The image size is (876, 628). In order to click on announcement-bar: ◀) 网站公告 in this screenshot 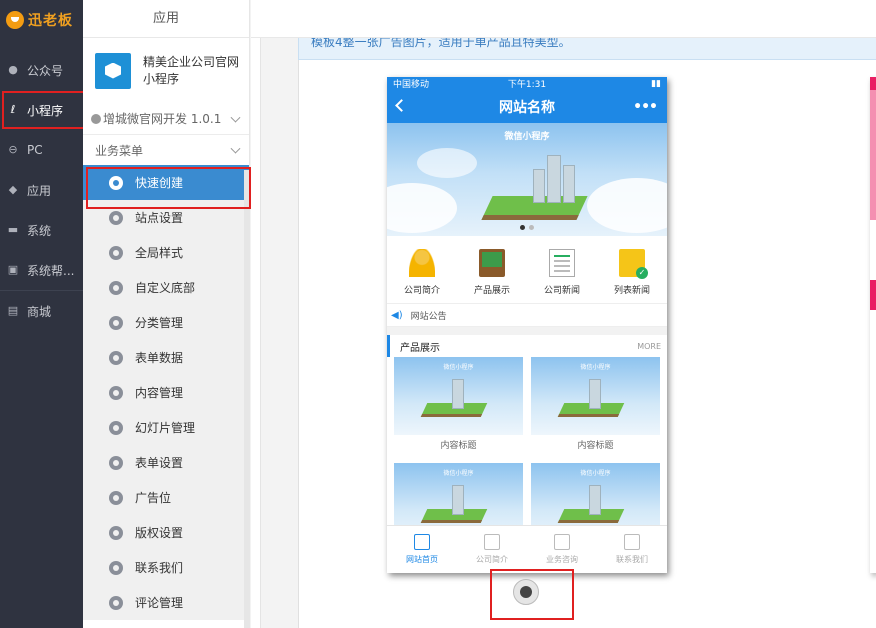, I will do `click(527, 315)`.